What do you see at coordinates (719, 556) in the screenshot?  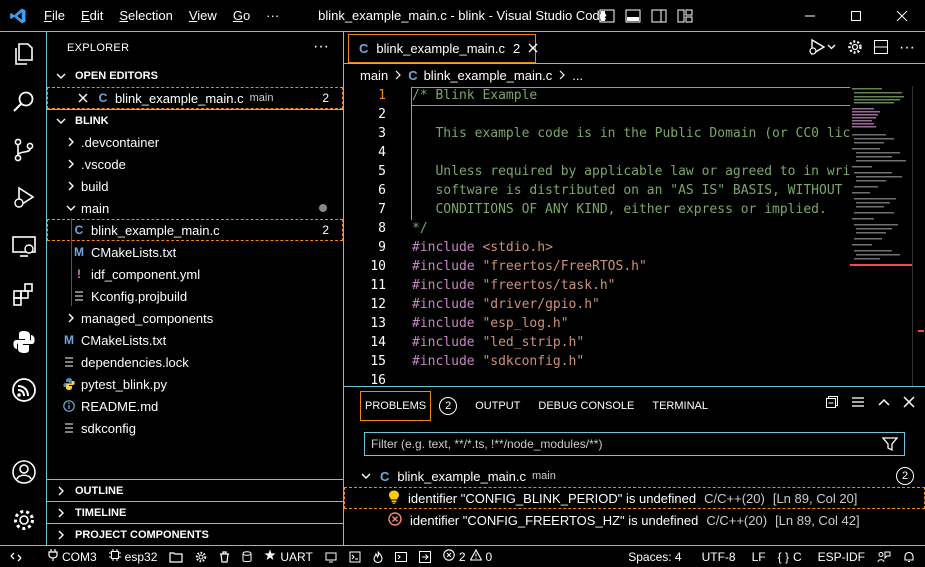 I see `encoding-status: UTF-8` at bounding box center [719, 556].